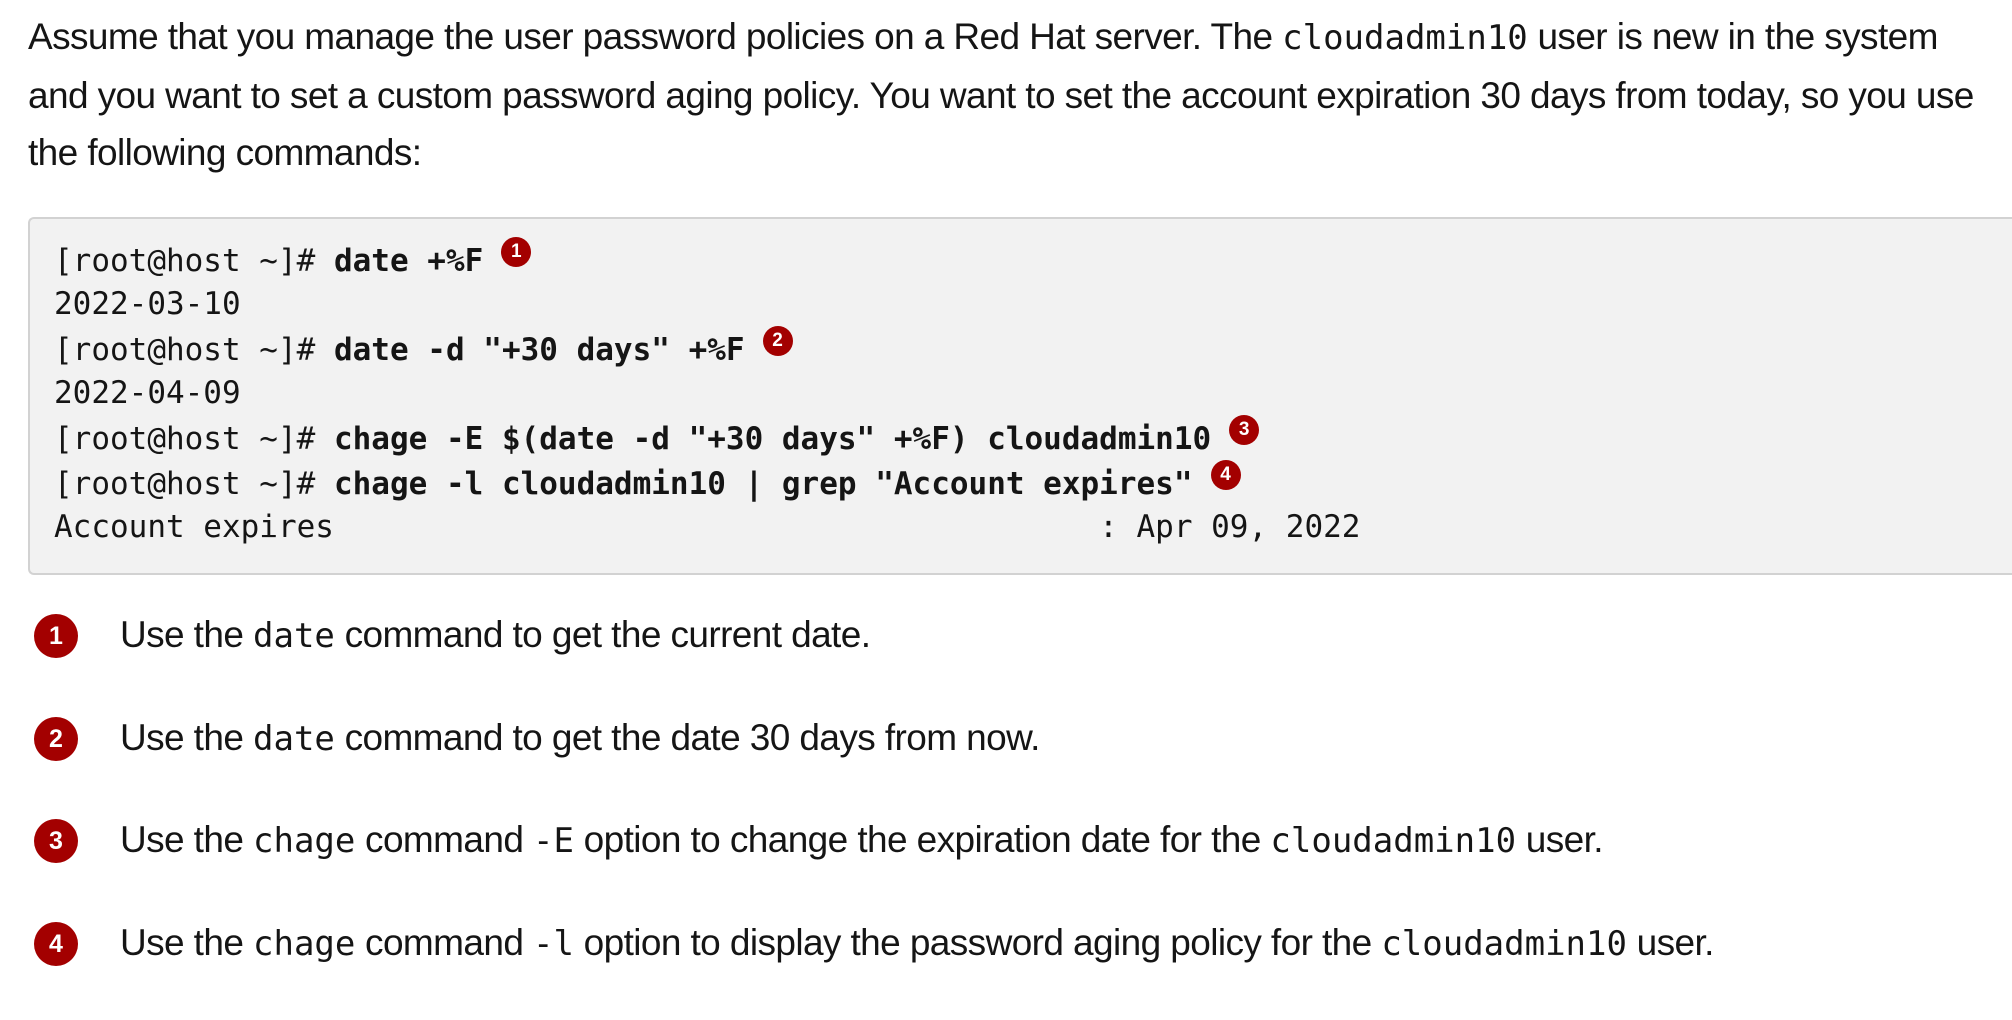 Image resolution: width=2012 pixels, height=1020 pixels. What do you see at coordinates (539, 350) in the screenshot?
I see `shell-command: date -d "+30 days" +%F` at bounding box center [539, 350].